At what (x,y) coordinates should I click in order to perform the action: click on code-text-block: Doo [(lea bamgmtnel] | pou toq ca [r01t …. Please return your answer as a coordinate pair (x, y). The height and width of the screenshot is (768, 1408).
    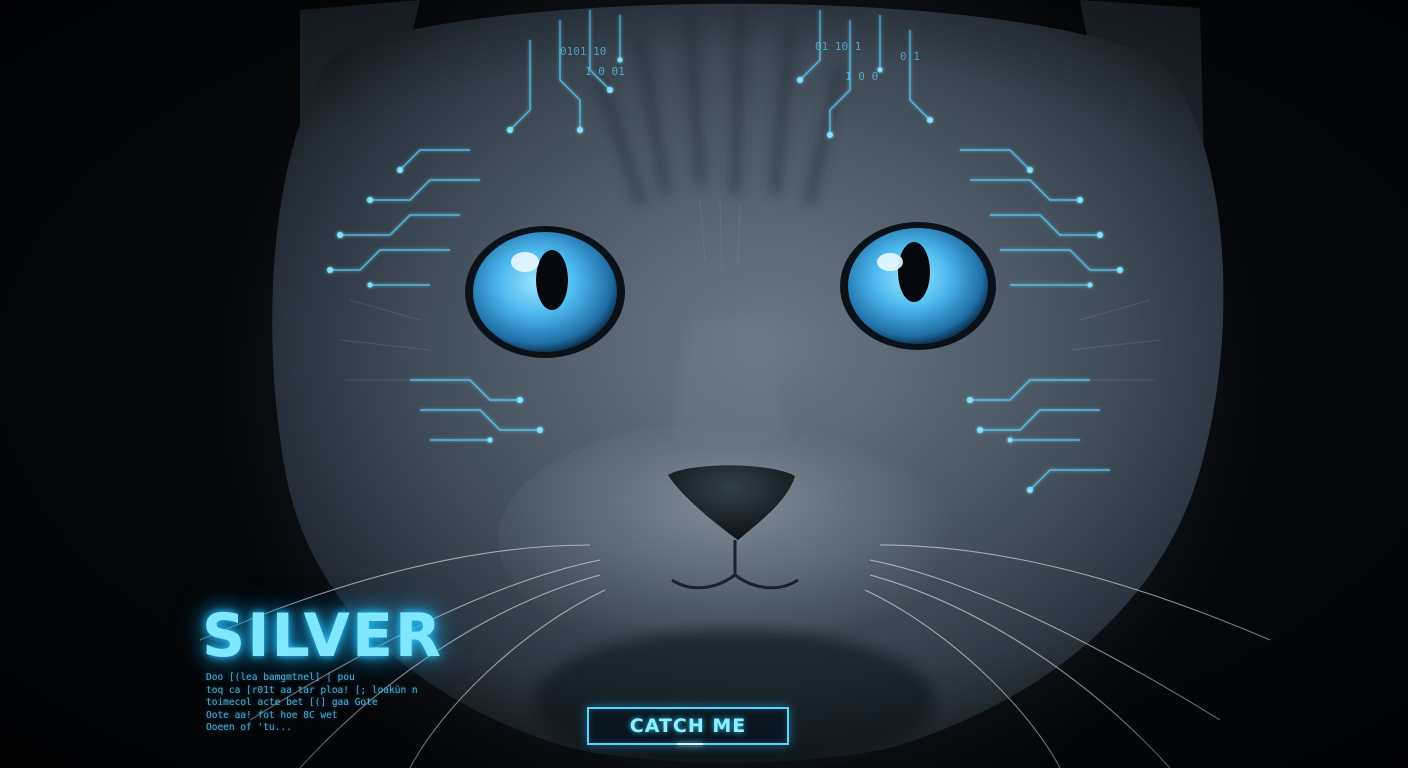
    Looking at the image, I should click on (336, 703).